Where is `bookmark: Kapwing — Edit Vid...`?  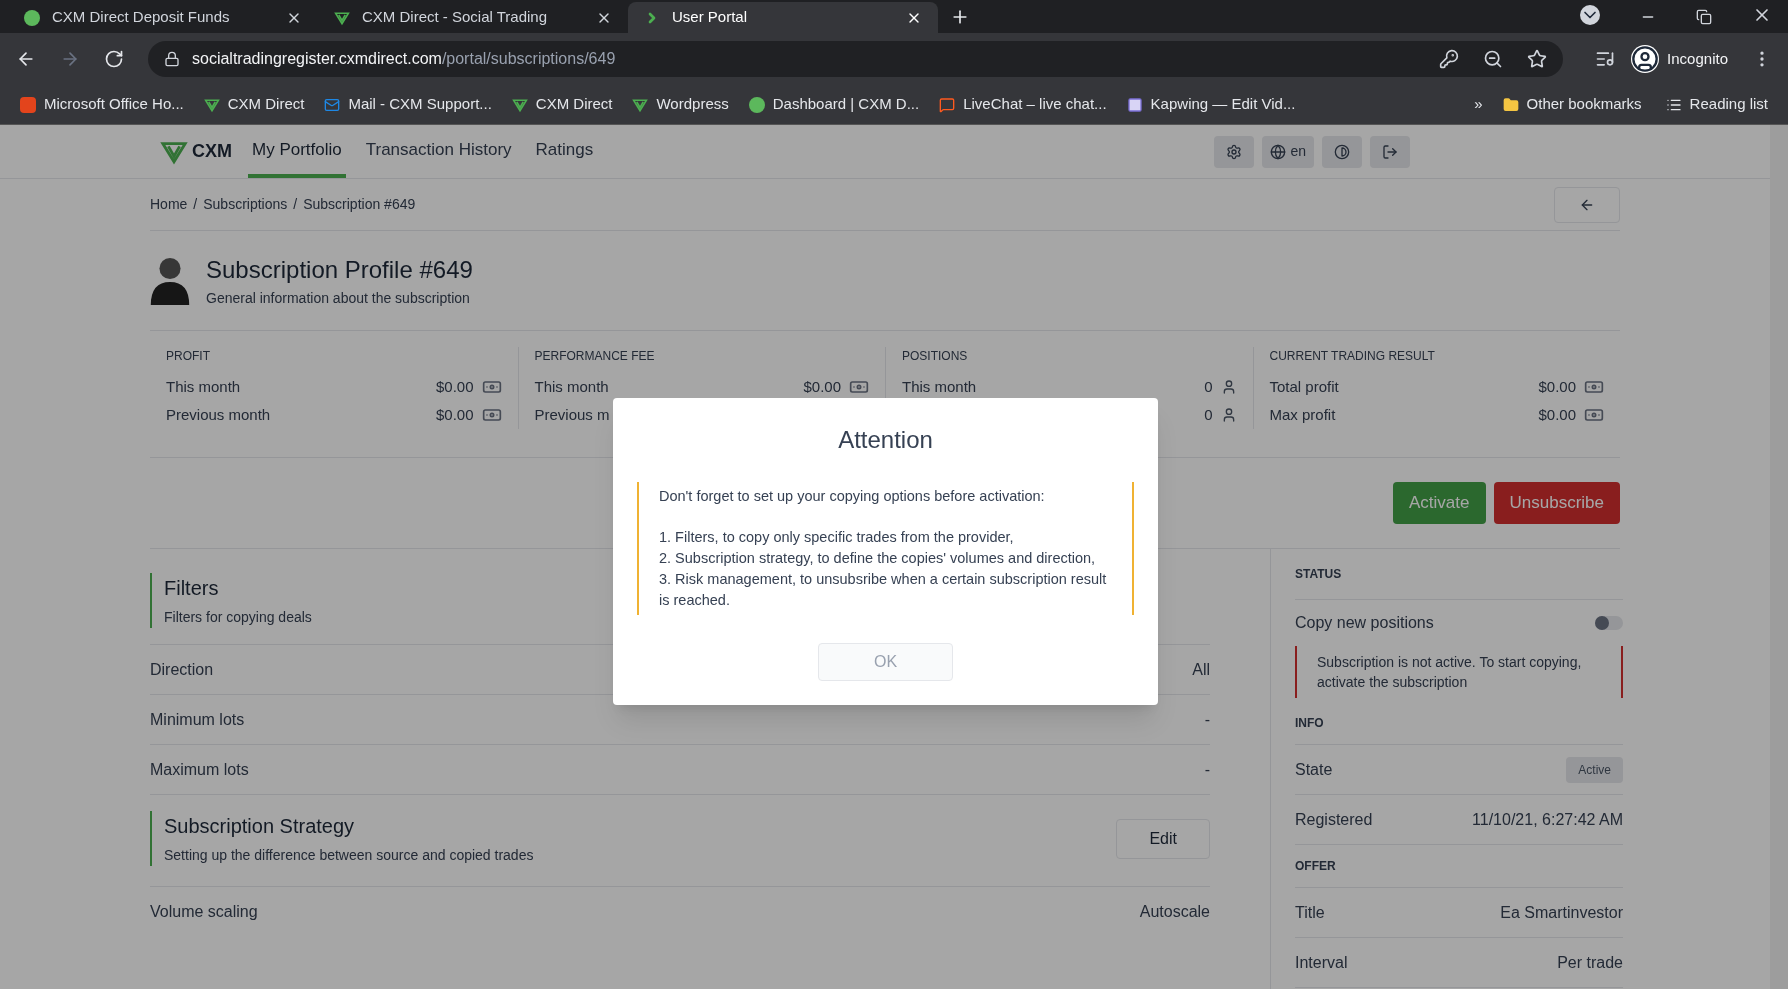
bookmark: Kapwing — Edit Vid... is located at coordinates (1211, 104).